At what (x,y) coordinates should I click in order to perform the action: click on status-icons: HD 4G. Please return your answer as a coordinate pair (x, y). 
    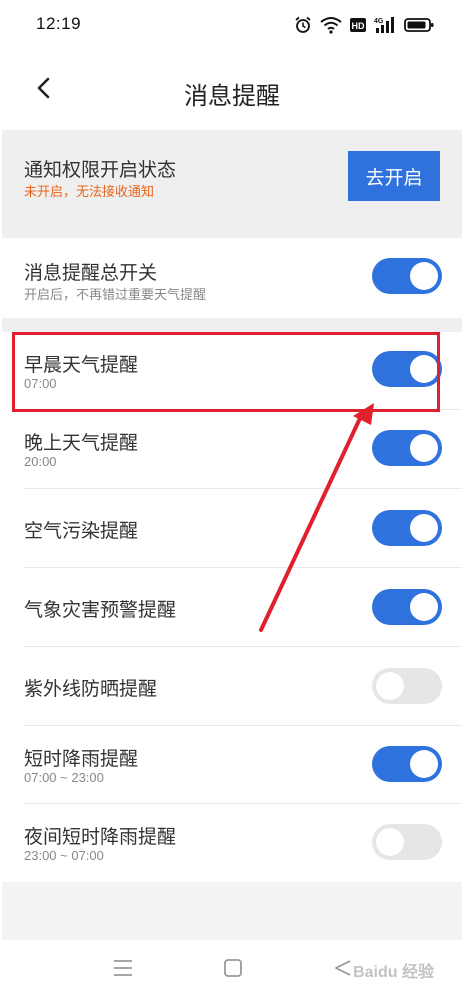
    Looking at the image, I should click on (364, 25).